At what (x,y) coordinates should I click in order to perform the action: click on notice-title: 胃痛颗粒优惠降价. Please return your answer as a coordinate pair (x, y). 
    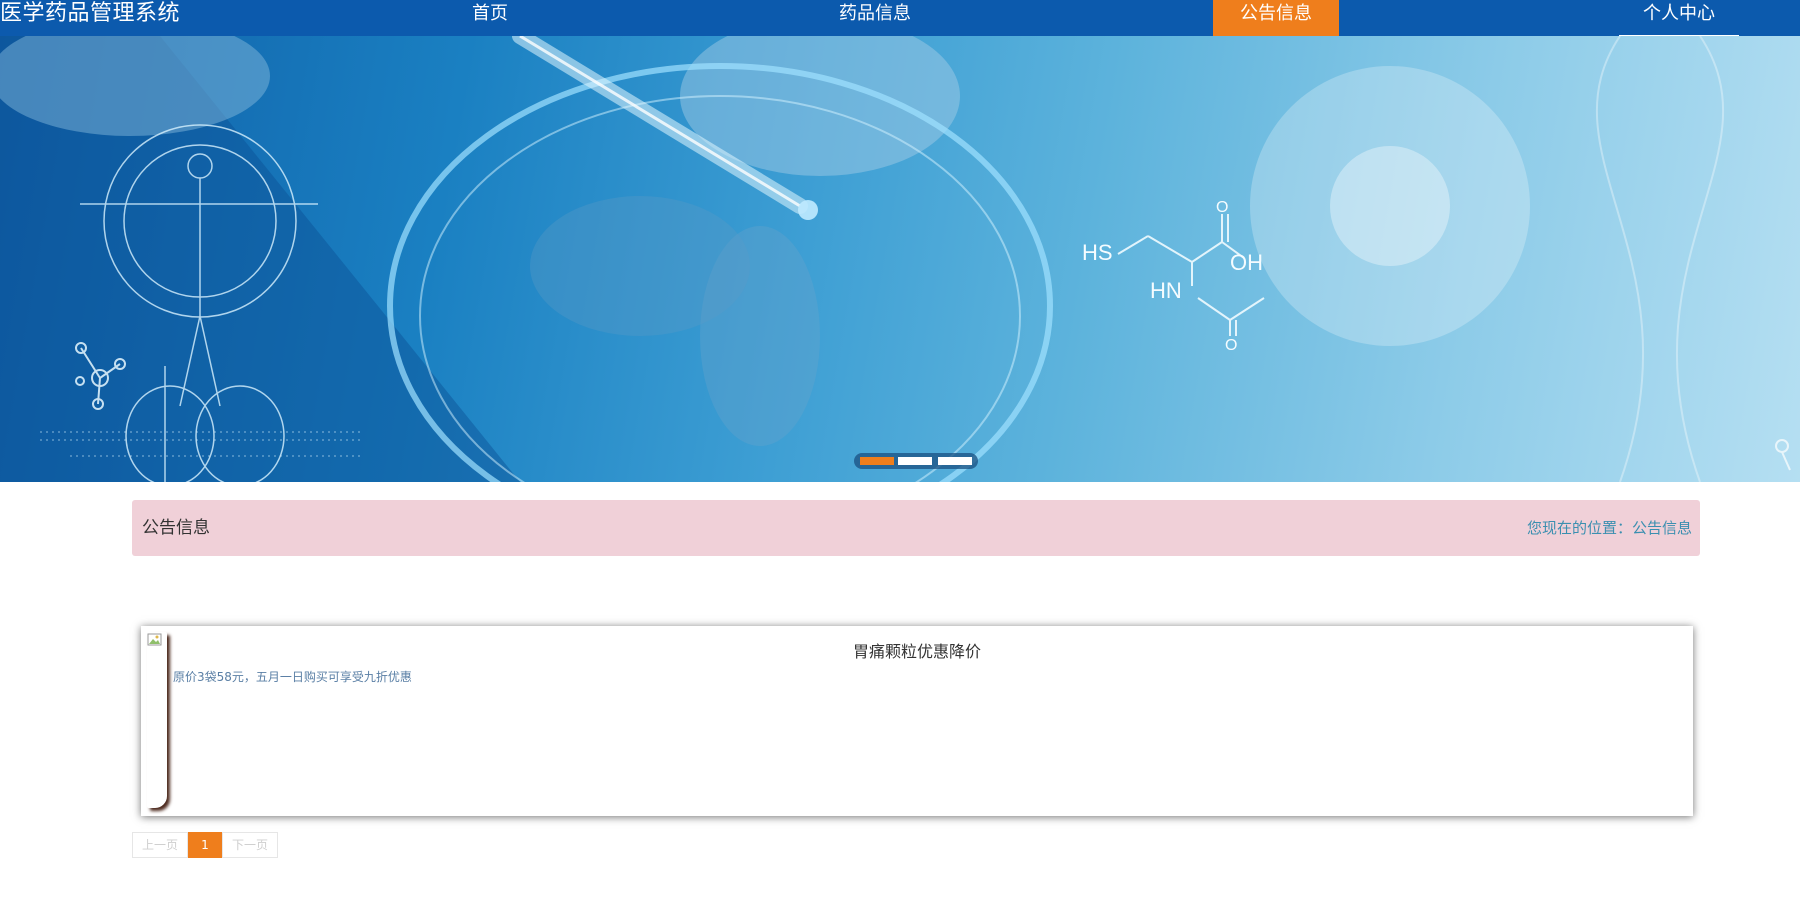
    Looking at the image, I should click on (917, 650).